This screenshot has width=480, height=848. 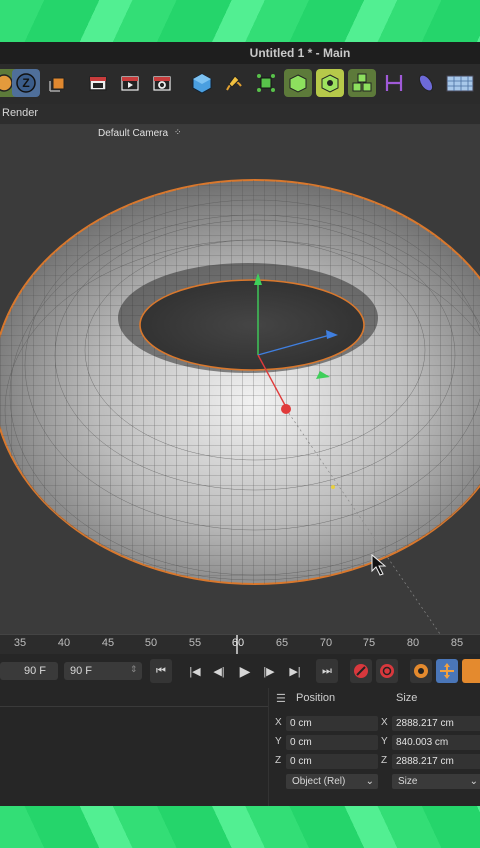 I want to click on position-mode-dropdown: Object (Rel) ⌄, so click(x=332, y=781).